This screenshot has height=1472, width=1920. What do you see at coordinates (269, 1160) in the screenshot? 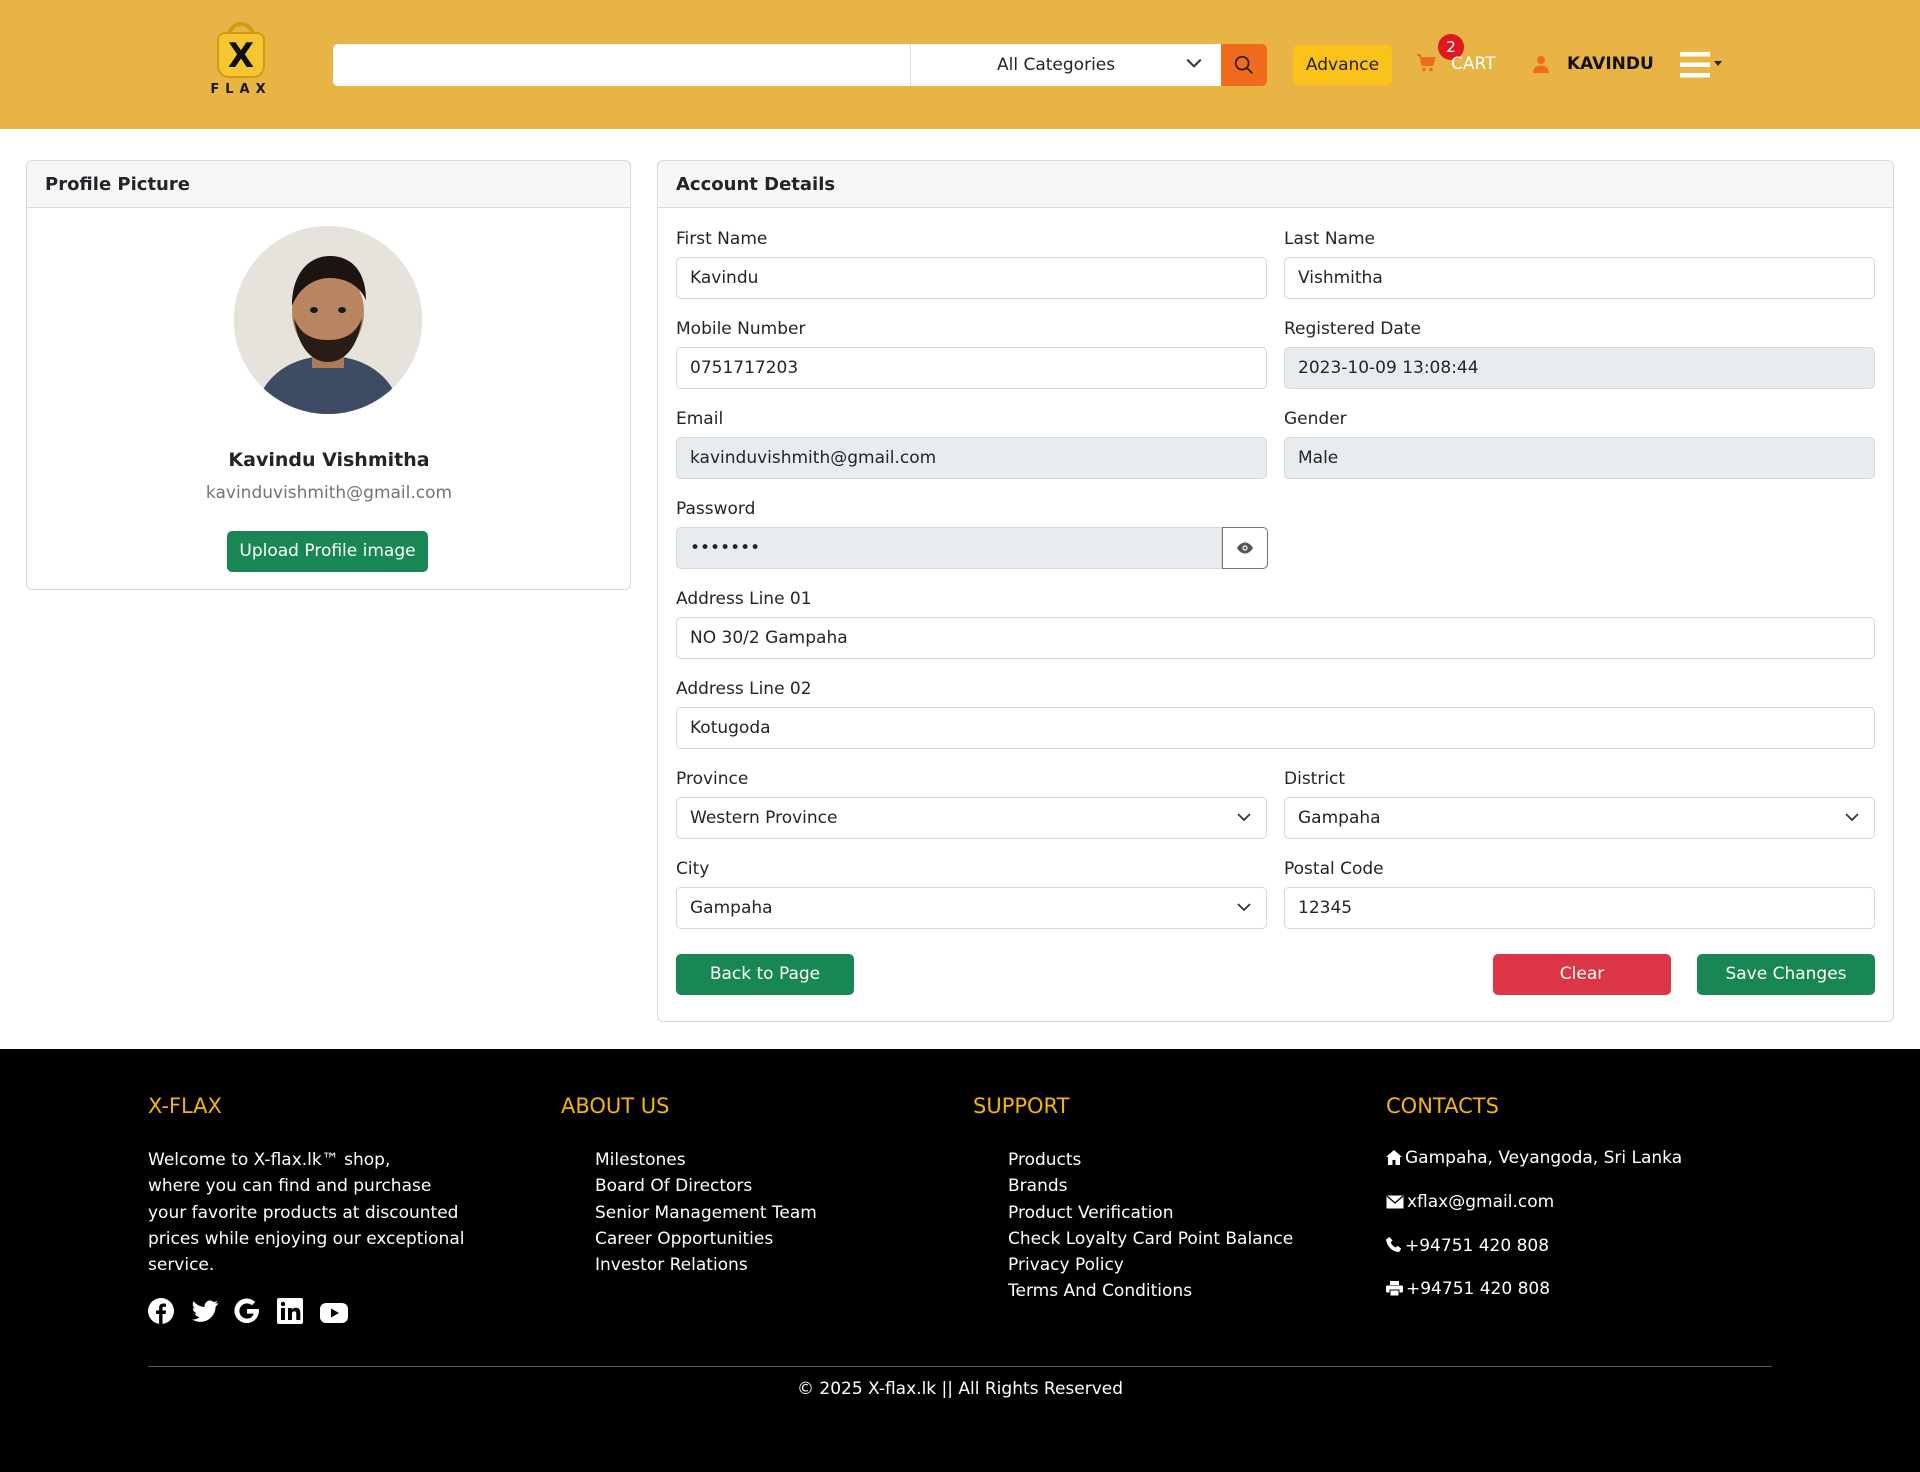
I see `footer-brand-line: Welcome to X-flax.lk™ shop,` at bounding box center [269, 1160].